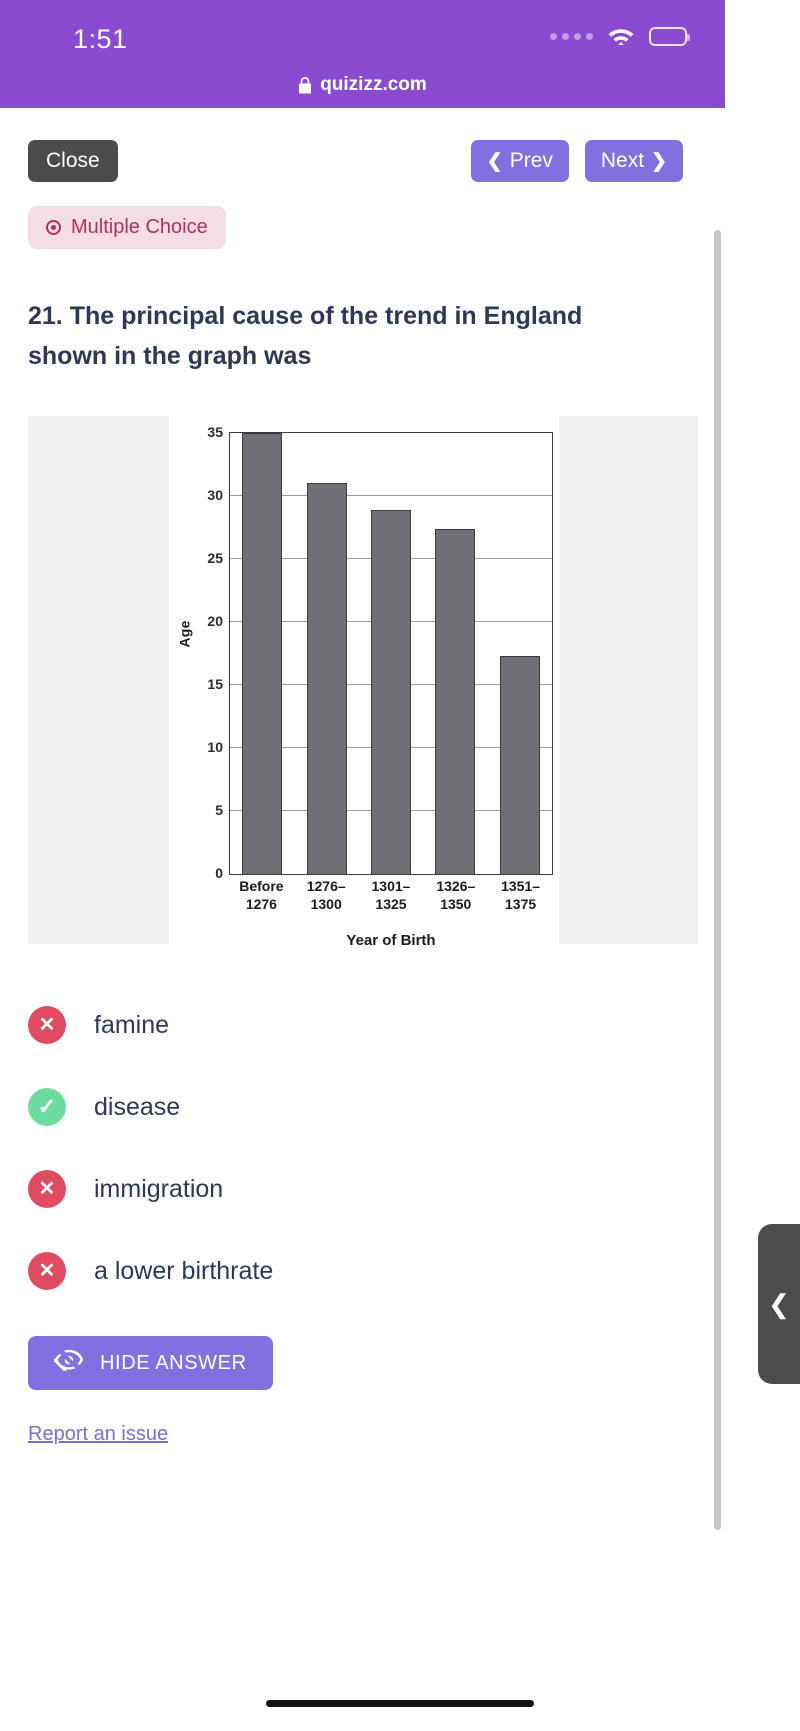 This screenshot has height=1731, width=800. I want to click on url-text: quizizz.com, so click(373, 84).